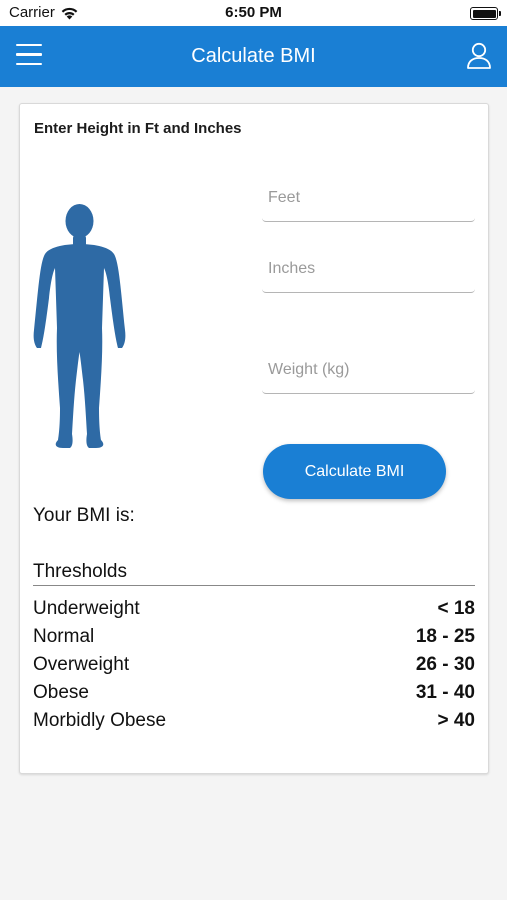 This screenshot has height=900, width=507. What do you see at coordinates (79, 326) in the screenshot?
I see `human-figure-icon` at bounding box center [79, 326].